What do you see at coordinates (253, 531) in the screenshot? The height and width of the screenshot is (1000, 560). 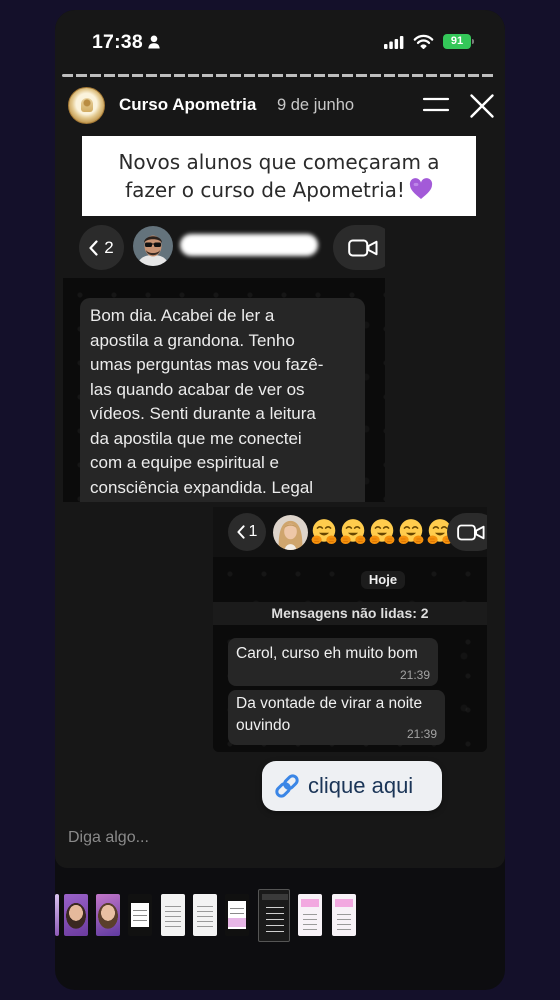 I see `back-count: 1` at bounding box center [253, 531].